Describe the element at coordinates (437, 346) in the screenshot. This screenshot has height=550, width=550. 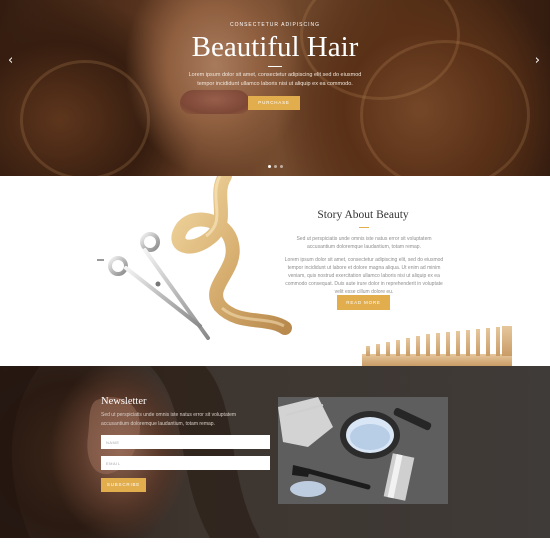
I see `comb-illustration` at that location.